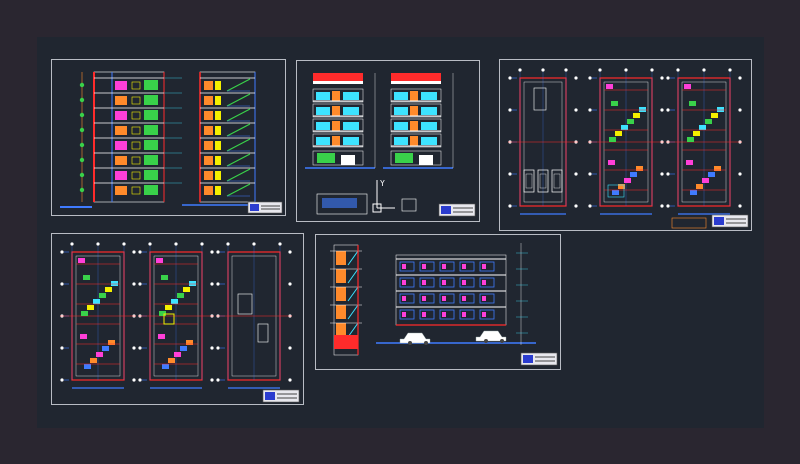  I want to click on sheet-side-elevation-section, so click(438, 302).